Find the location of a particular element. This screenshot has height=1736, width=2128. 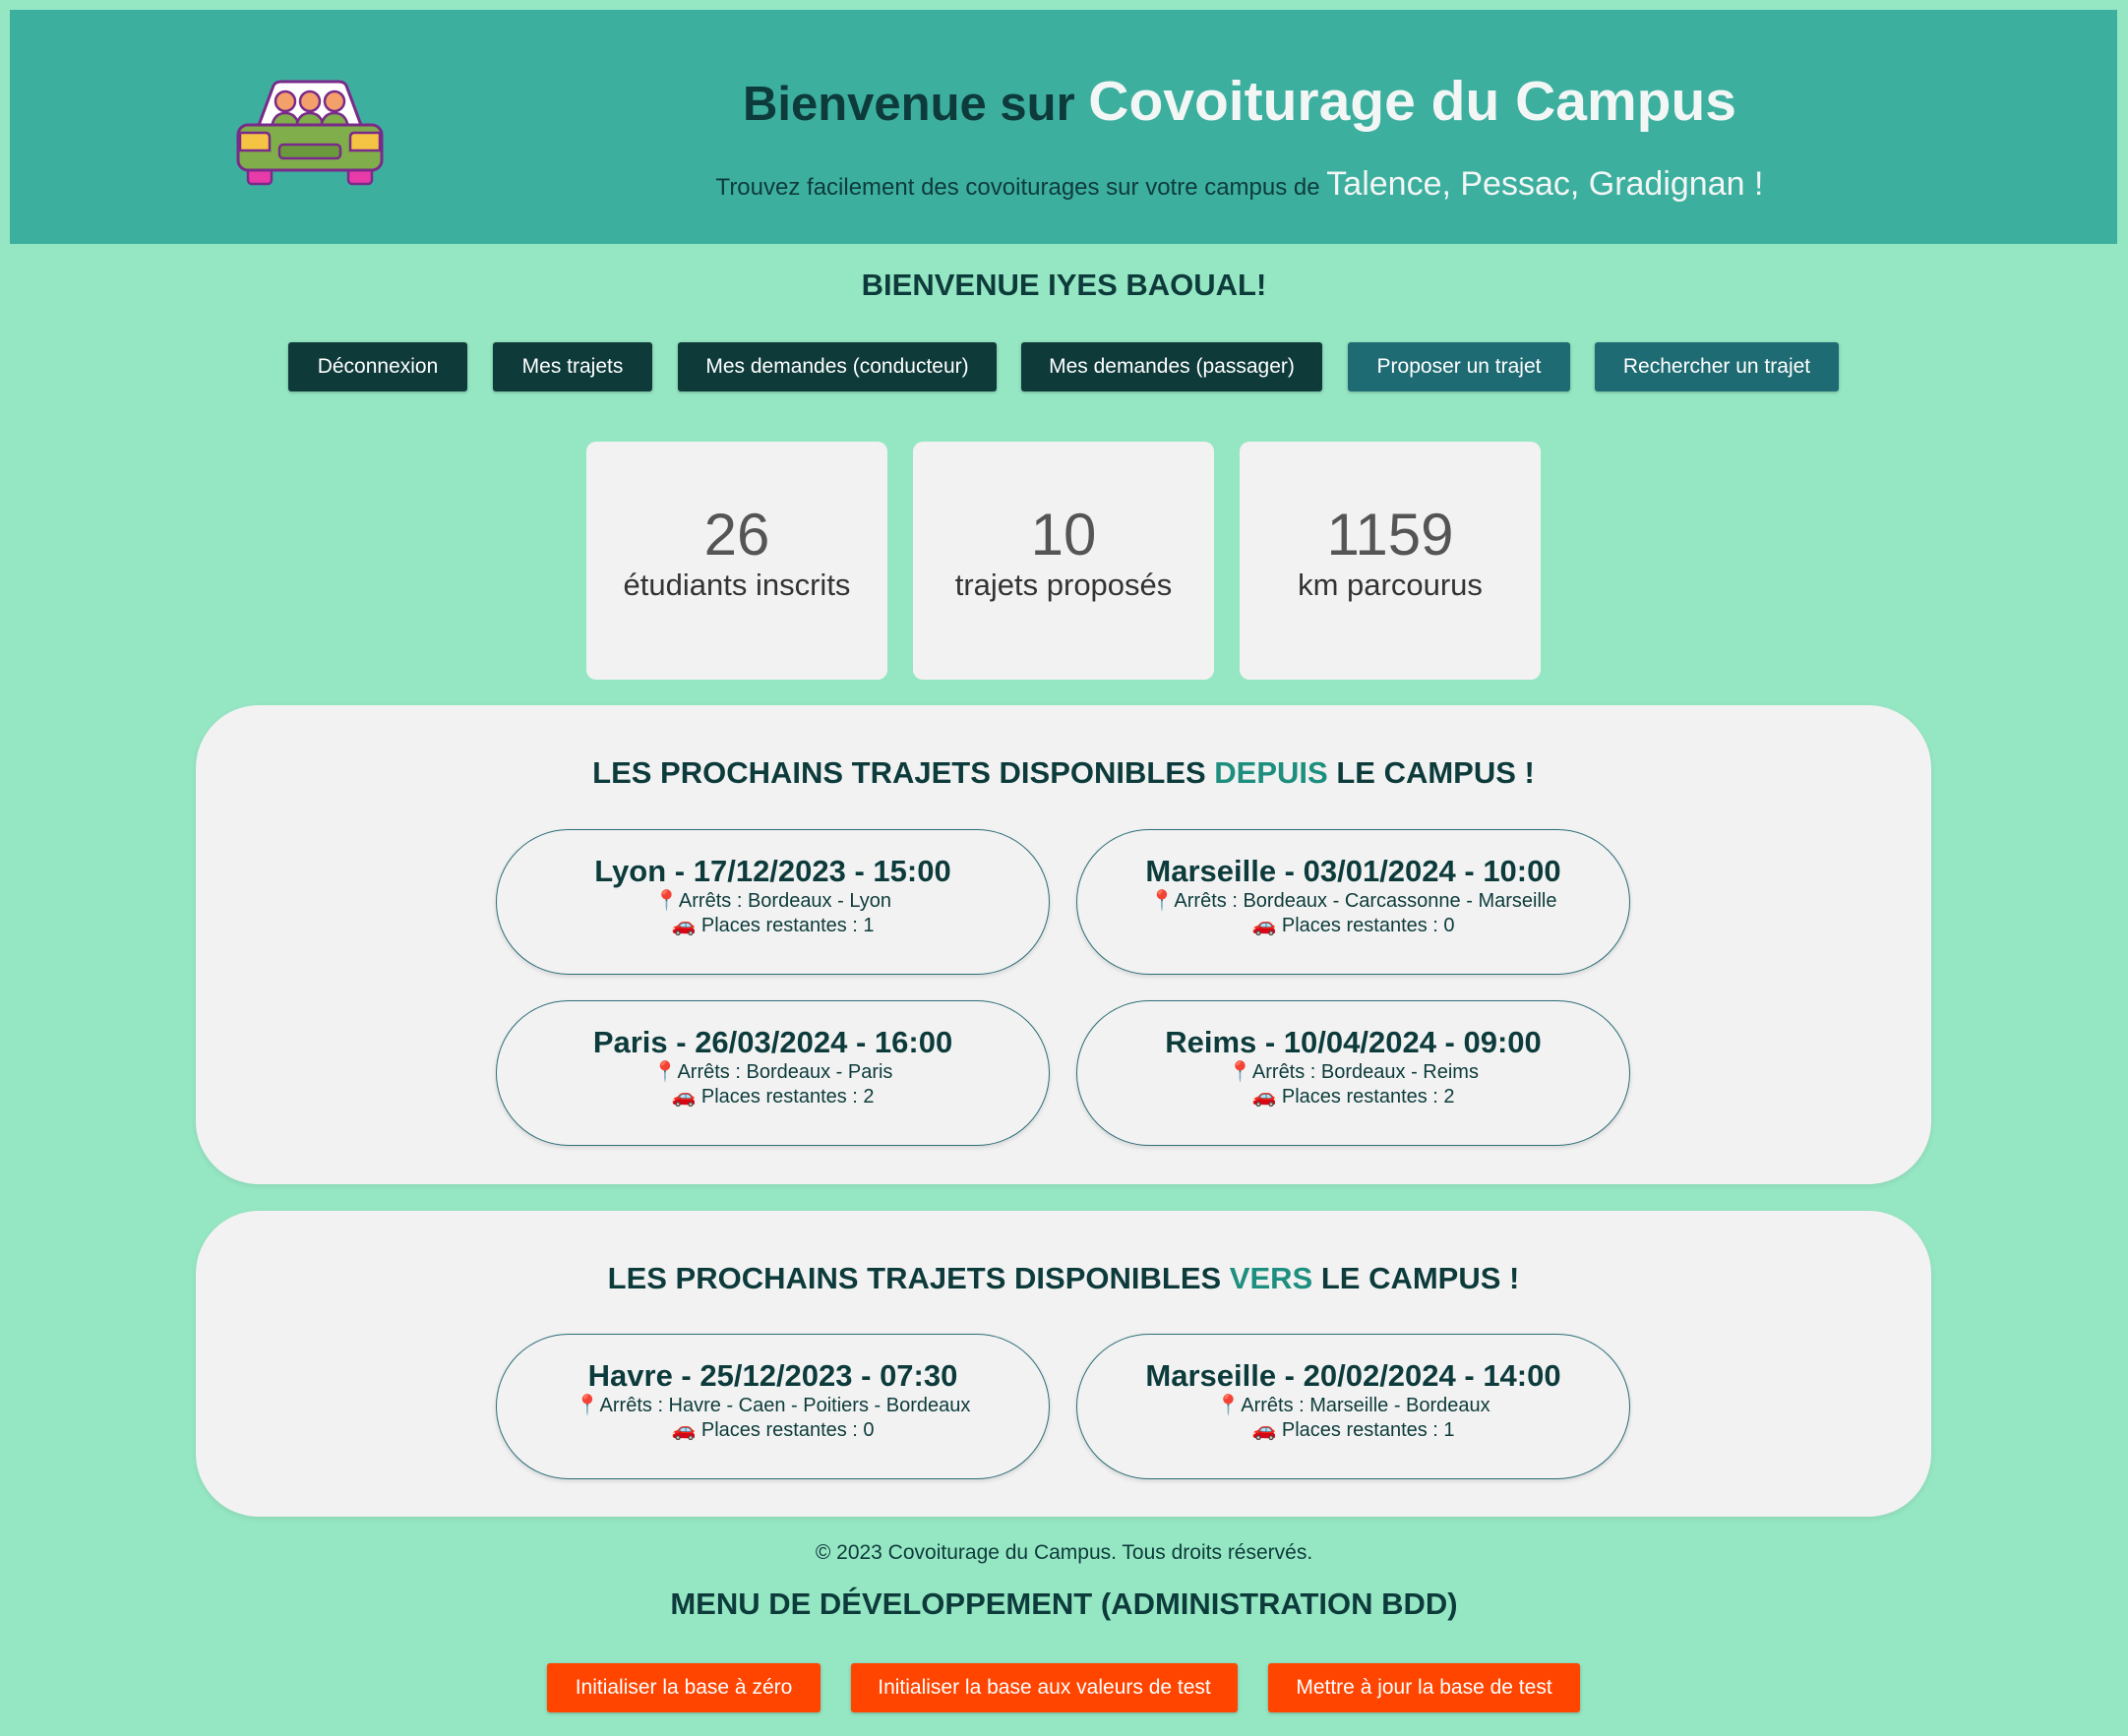

update-test-db-button: Mettre à jour la base de test is located at coordinates (1424, 1687).